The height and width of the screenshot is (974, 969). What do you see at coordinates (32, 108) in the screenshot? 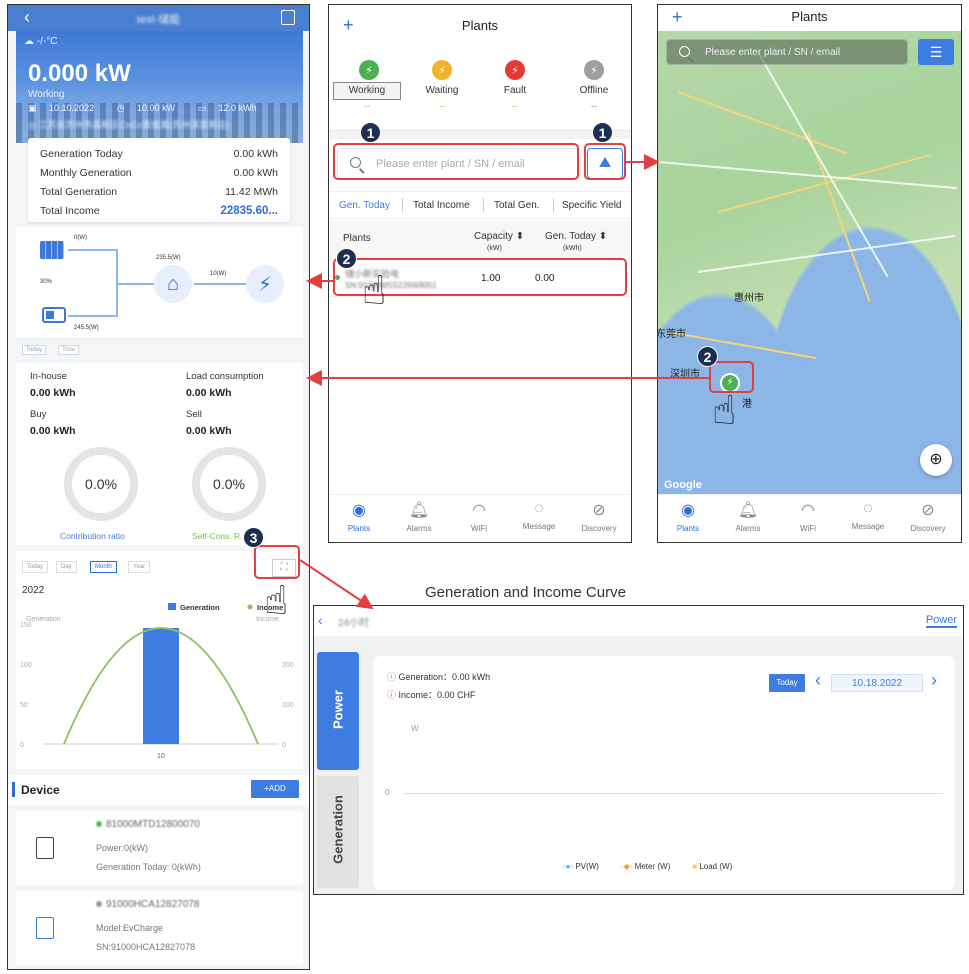
I see `calendar-icon: ▣` at bounding box center [32, 108].